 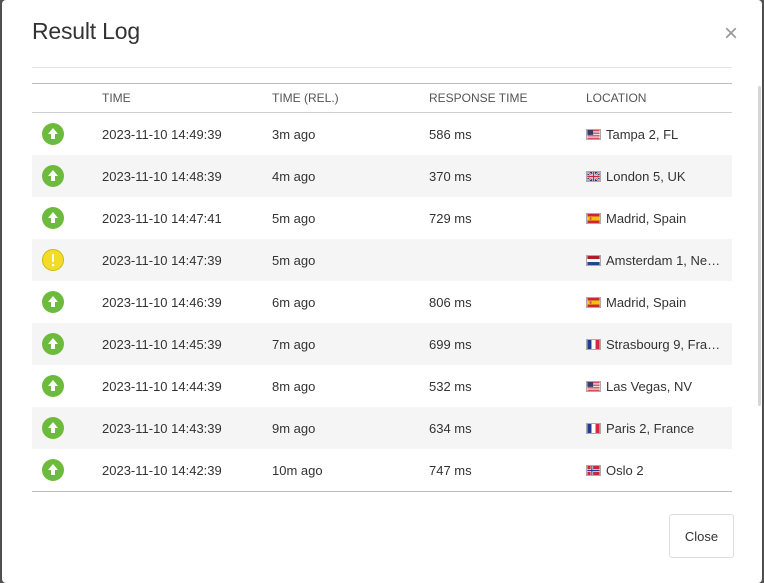 I want to click on location-label: Oslo 2, so click(x=625, y=470).